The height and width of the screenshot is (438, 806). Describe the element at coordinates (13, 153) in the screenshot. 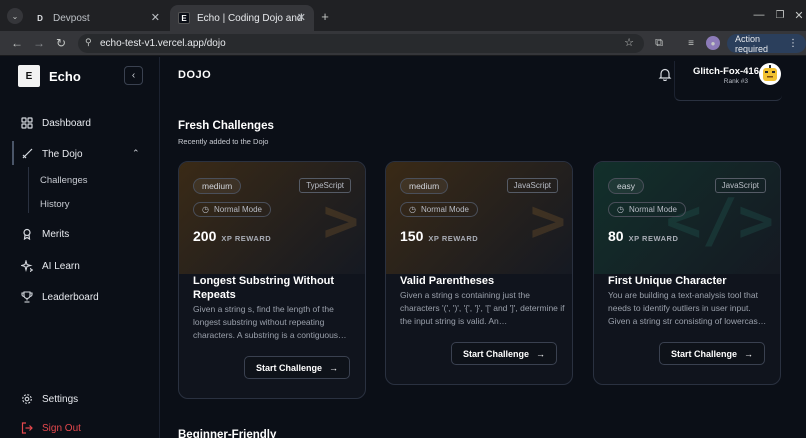

I see `sidebar-active-indicator` at that location.